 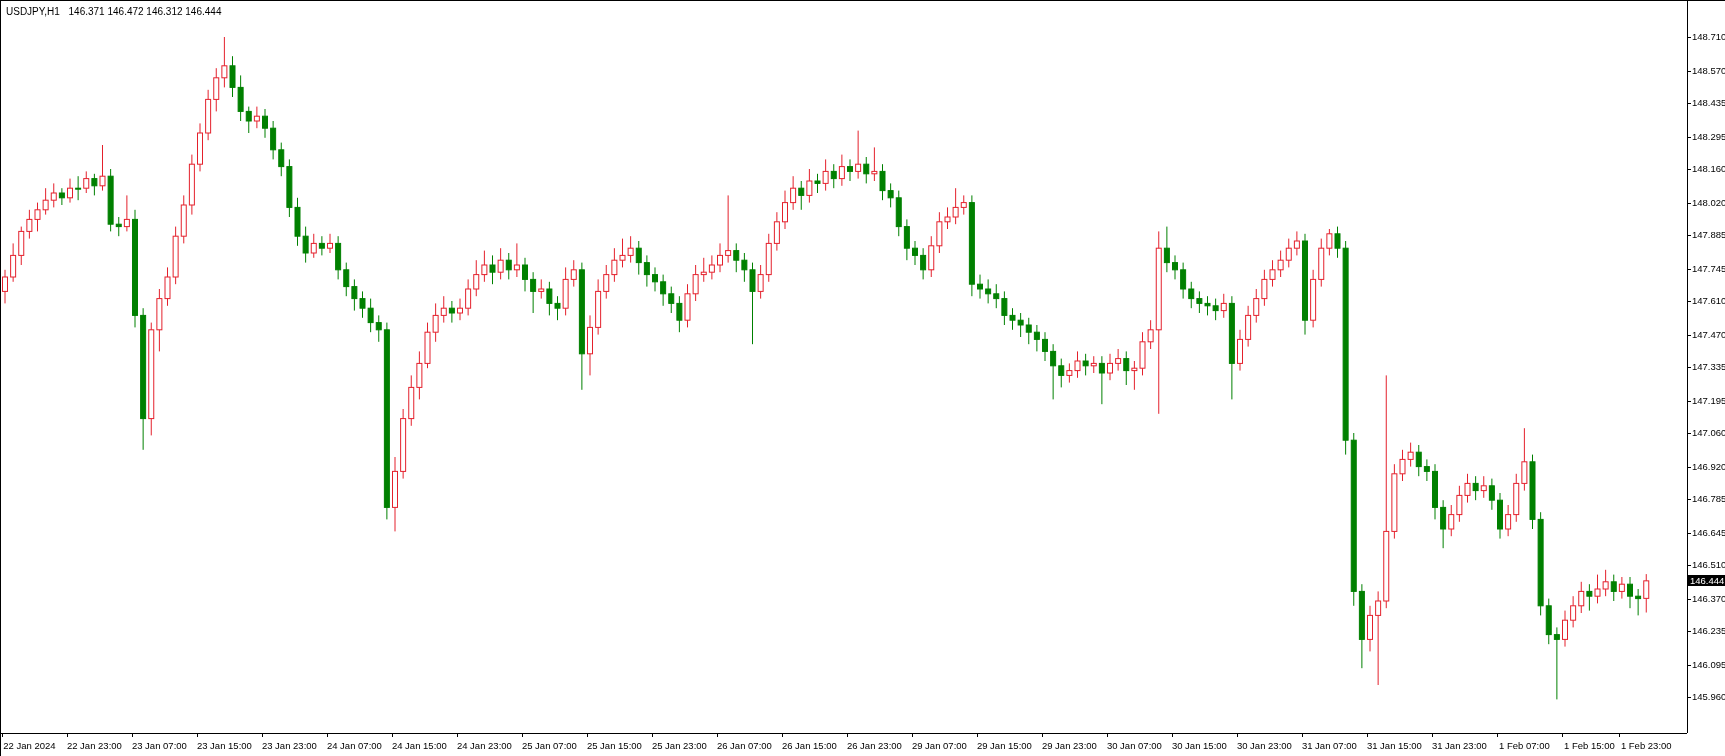 I want to click on time-label: 29 Jan 15:00, so click(x=1004, y=745).